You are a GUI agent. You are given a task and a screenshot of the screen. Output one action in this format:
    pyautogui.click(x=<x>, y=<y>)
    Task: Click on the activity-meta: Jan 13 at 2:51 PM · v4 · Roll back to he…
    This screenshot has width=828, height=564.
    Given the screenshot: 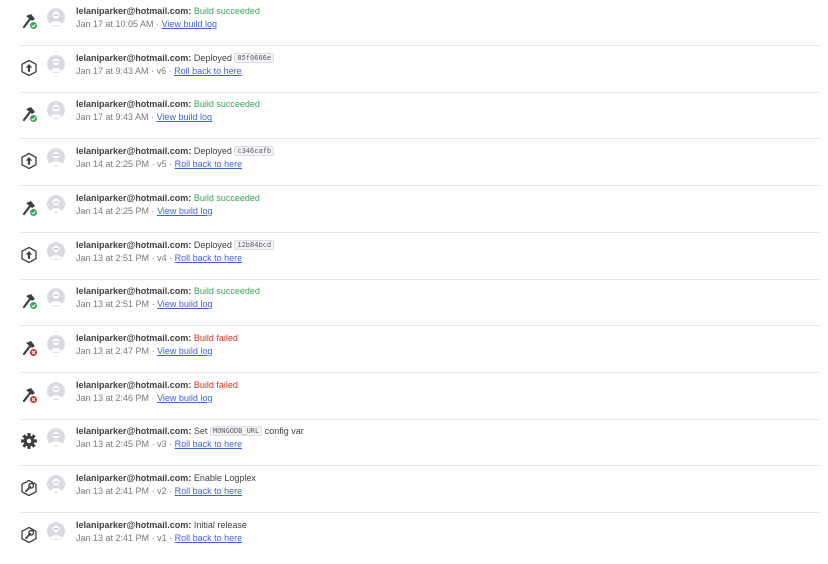 What is the action you would take?
    pyautogui.click(x=159, y=258)
    